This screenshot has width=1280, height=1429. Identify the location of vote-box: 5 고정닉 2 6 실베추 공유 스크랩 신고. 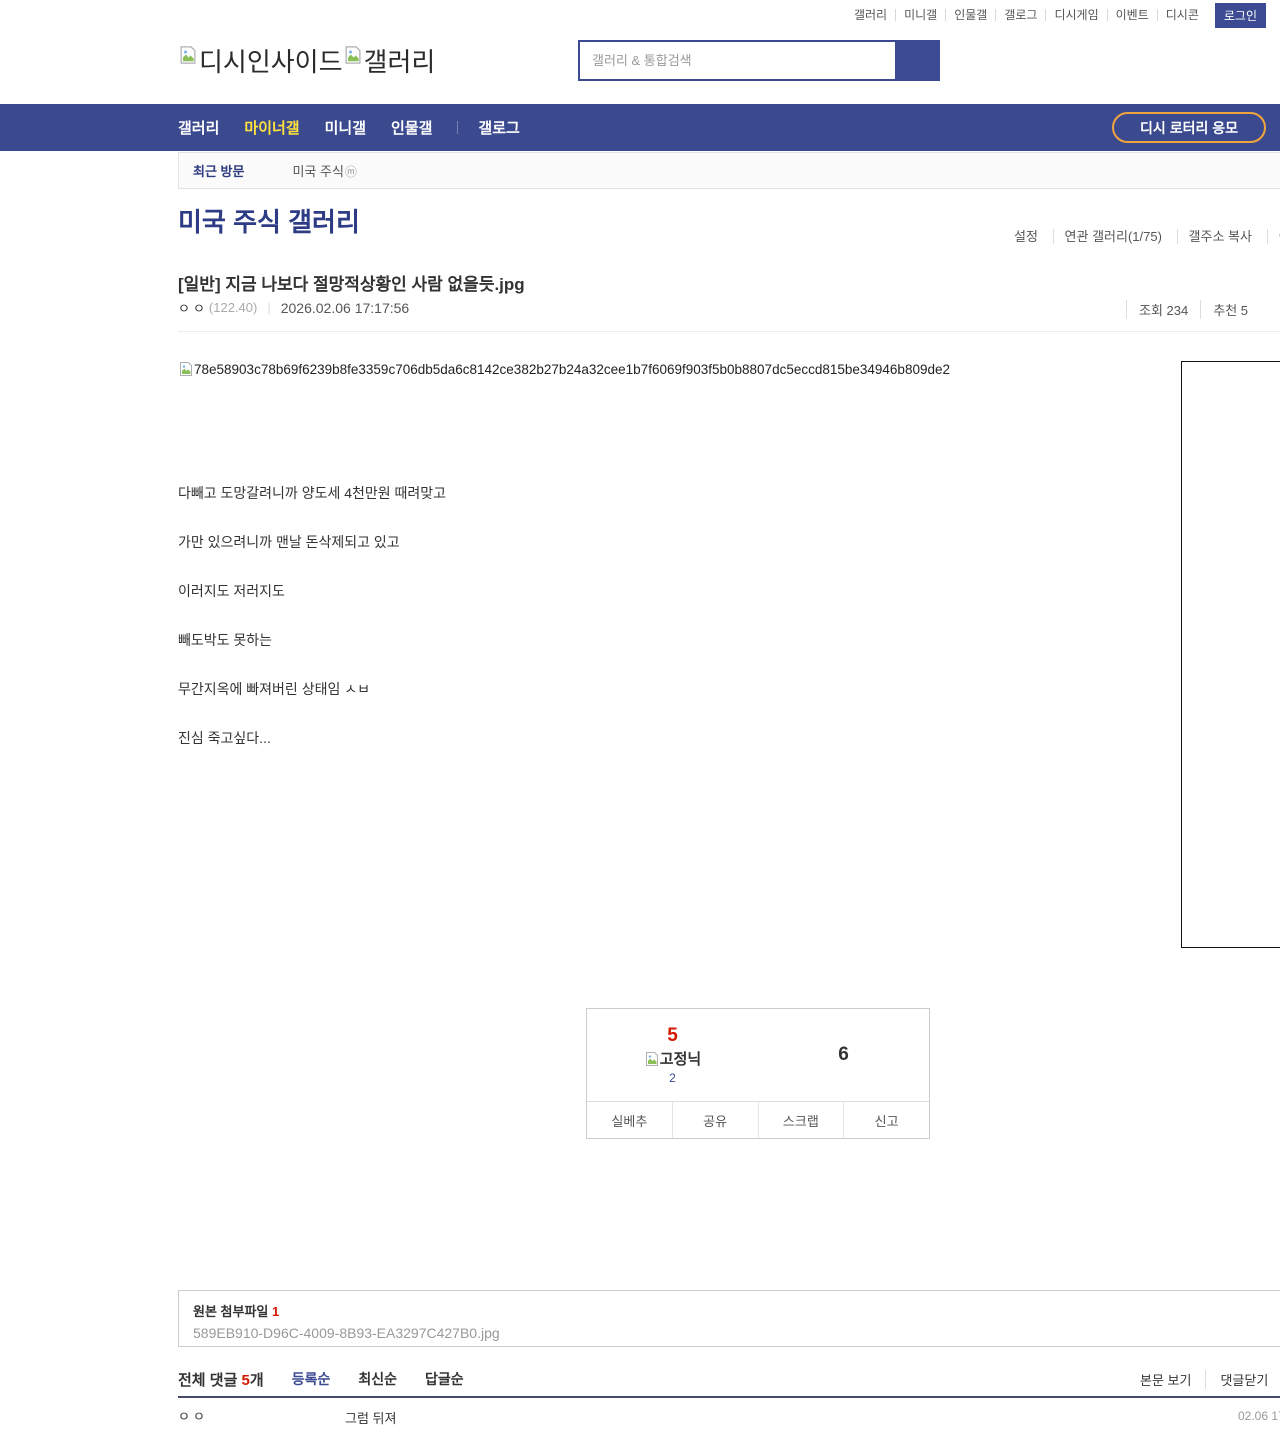
(758, 1073).